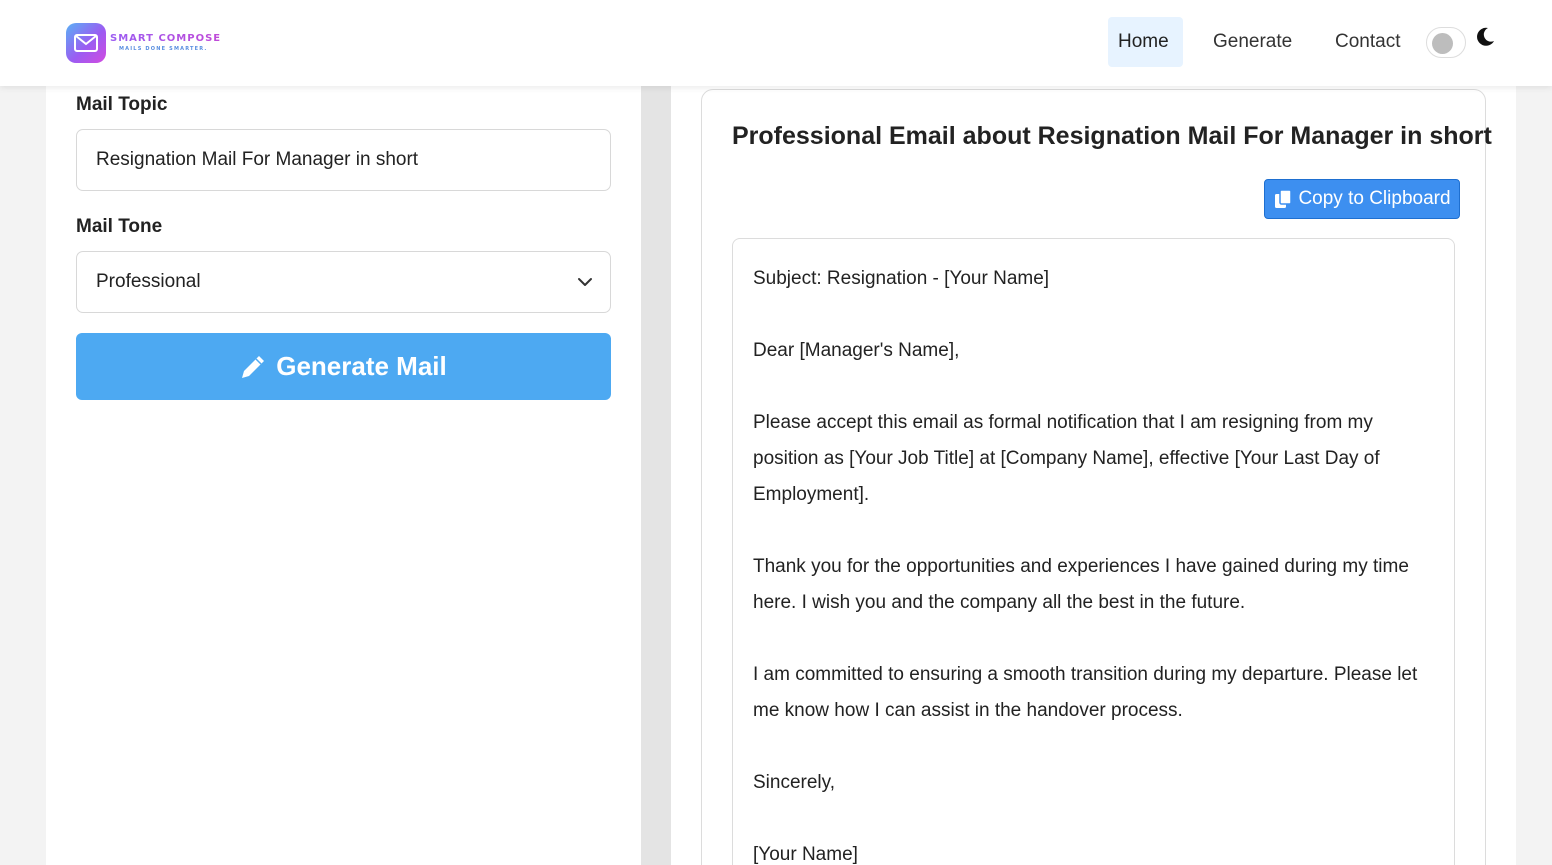  Describe the element at coordinates (1485, 36) in the screenshot. I see `moon-icon` at that location.